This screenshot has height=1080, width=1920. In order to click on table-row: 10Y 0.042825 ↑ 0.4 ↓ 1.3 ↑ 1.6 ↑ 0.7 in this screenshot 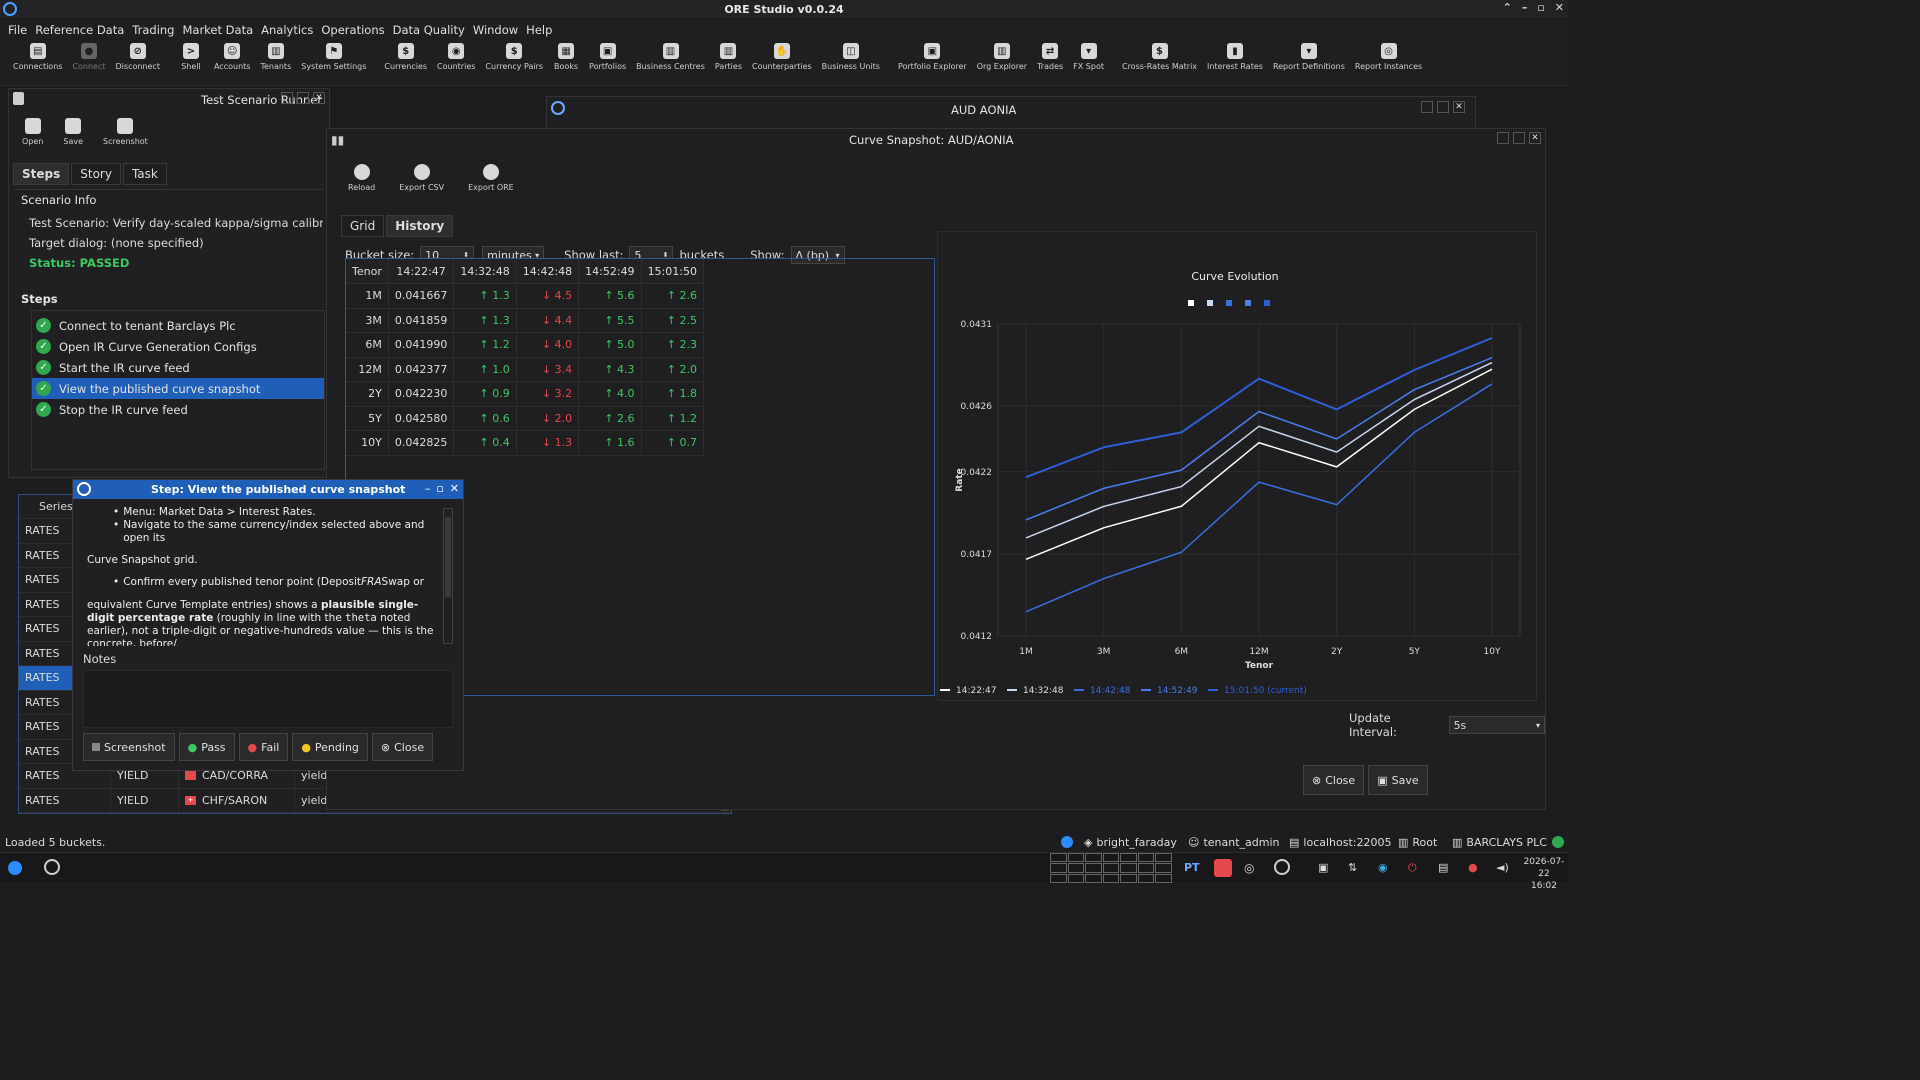, I will do `click(525, 443)`.